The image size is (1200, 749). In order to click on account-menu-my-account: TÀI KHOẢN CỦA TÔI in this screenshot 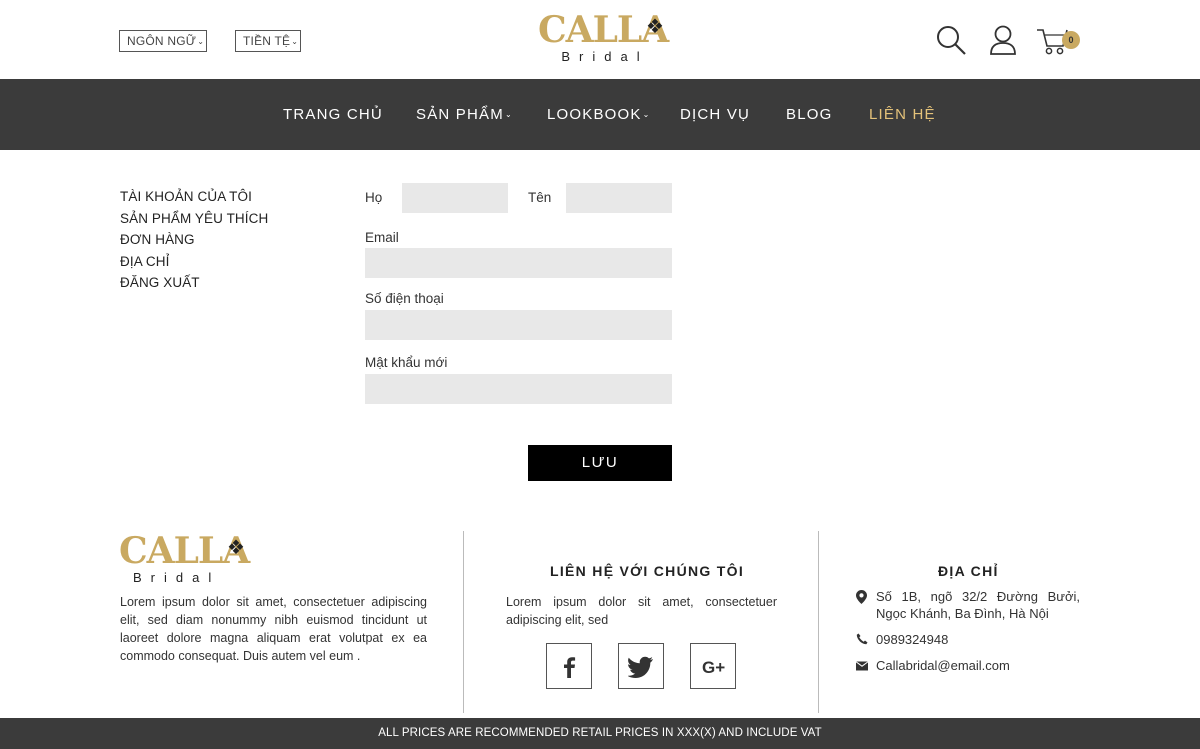, I will do `click(194, 197)`.